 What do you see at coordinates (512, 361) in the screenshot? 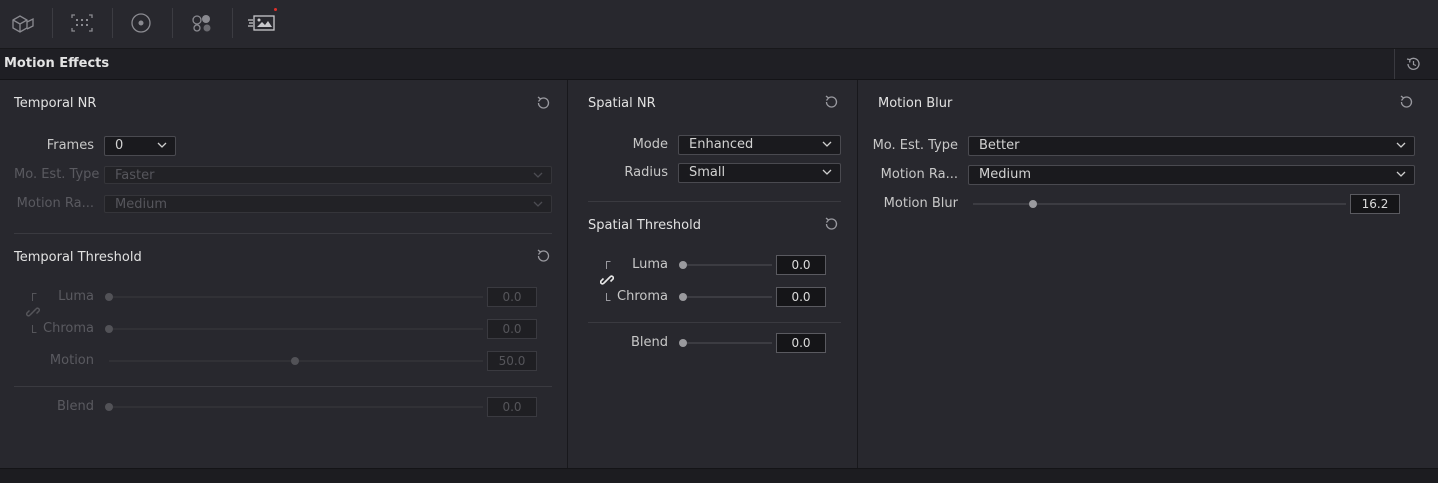
I see `motion-value-box: 50.0` at bounding box center [512, 361].